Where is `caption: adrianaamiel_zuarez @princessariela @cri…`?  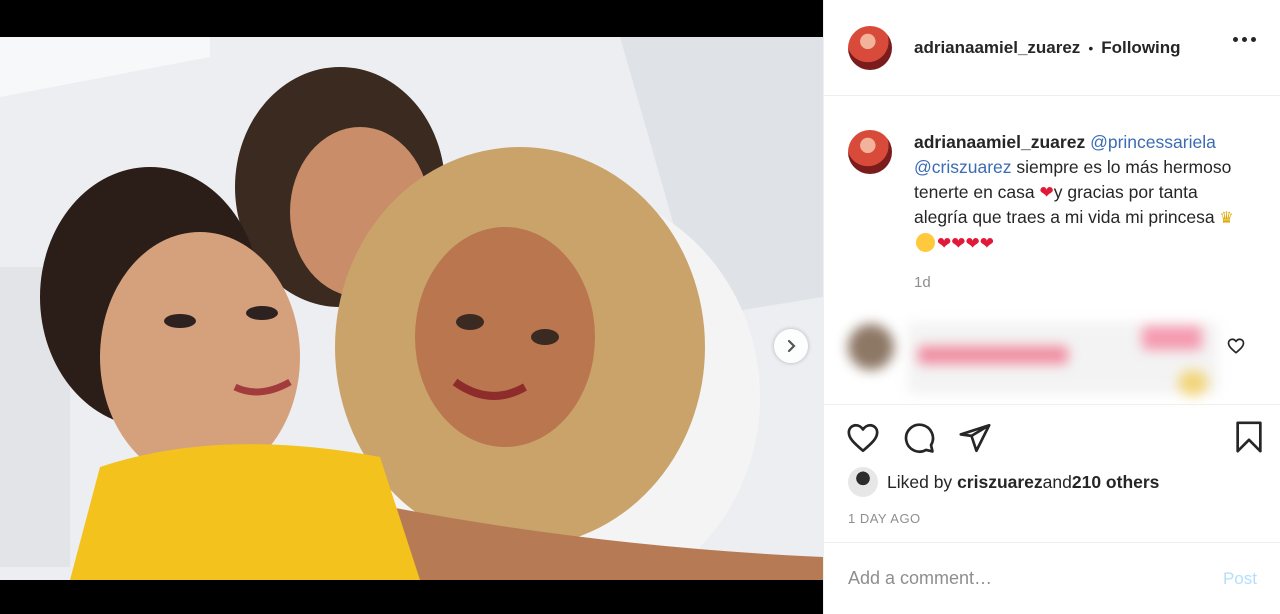
caption: adrianaamiel_zuarez @princessariela @cri… is located at coordinates (1053, 210).